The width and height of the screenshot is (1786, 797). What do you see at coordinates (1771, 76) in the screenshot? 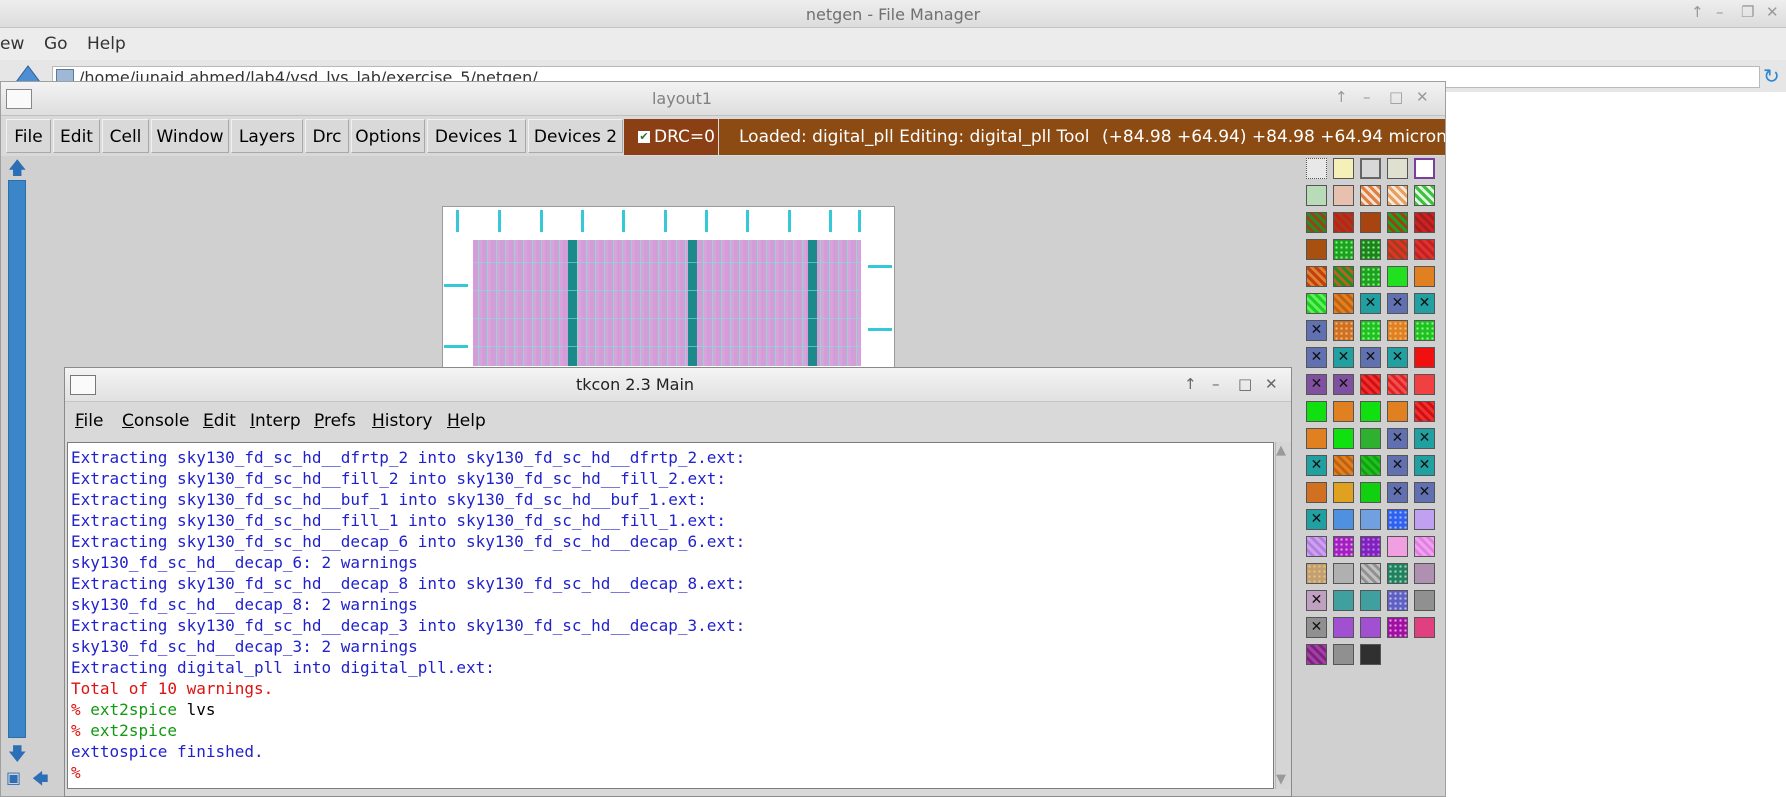
I see `refresh-icon: ↻` at bounding box center [1771, 76].